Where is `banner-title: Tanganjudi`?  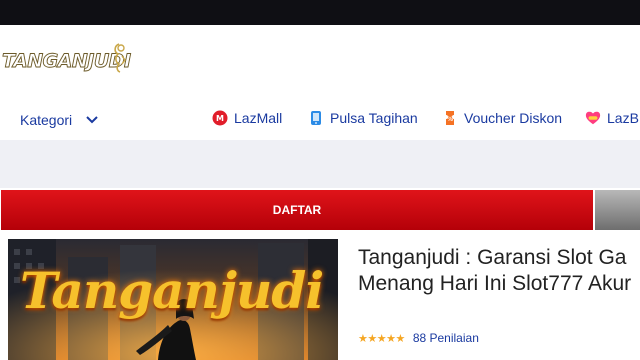 banner-title: Tanganjudi is located at coordinates (172, 290).